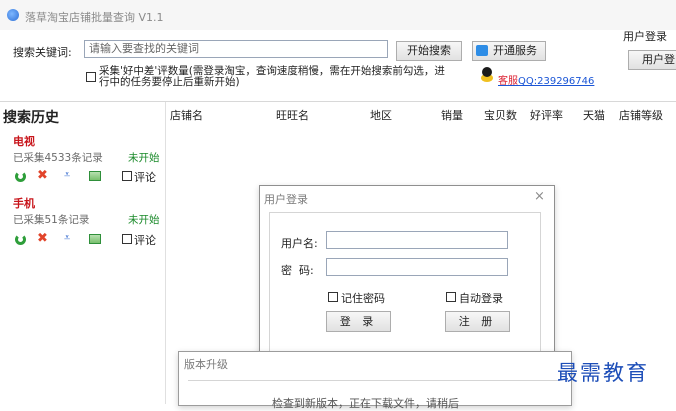  I want to click on service-icon, so click(482, 50).